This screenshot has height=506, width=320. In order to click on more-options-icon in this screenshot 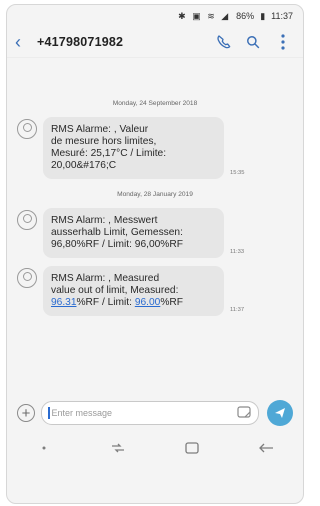, I will do `click(283, 42)`.